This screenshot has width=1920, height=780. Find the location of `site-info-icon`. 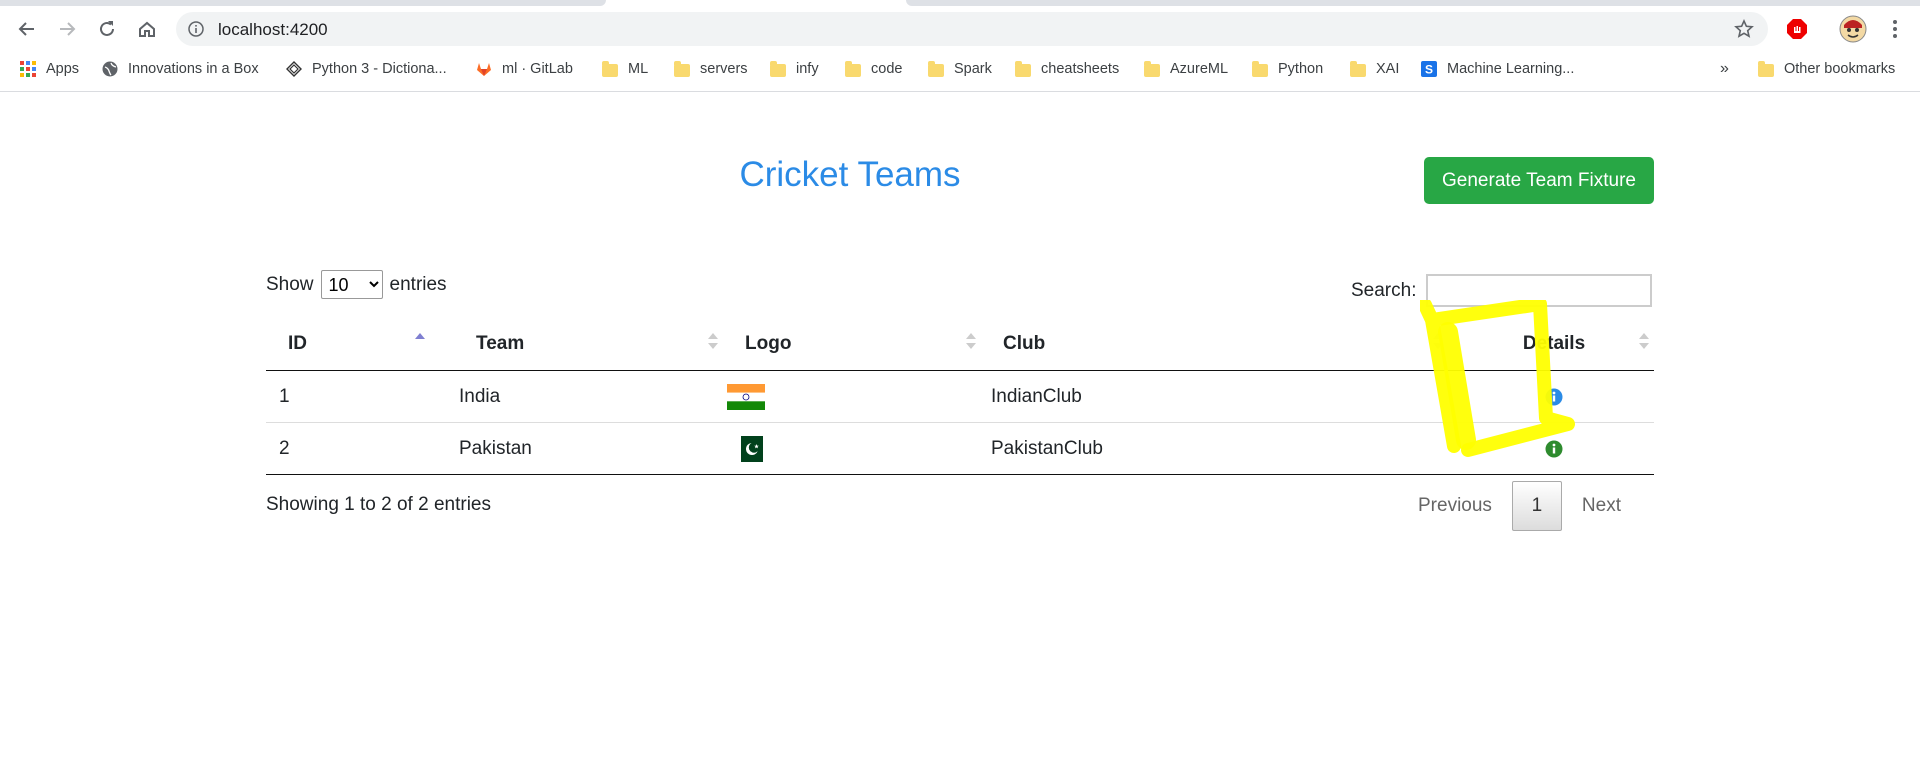

site-info-icon is located at coordinates (196, 29).